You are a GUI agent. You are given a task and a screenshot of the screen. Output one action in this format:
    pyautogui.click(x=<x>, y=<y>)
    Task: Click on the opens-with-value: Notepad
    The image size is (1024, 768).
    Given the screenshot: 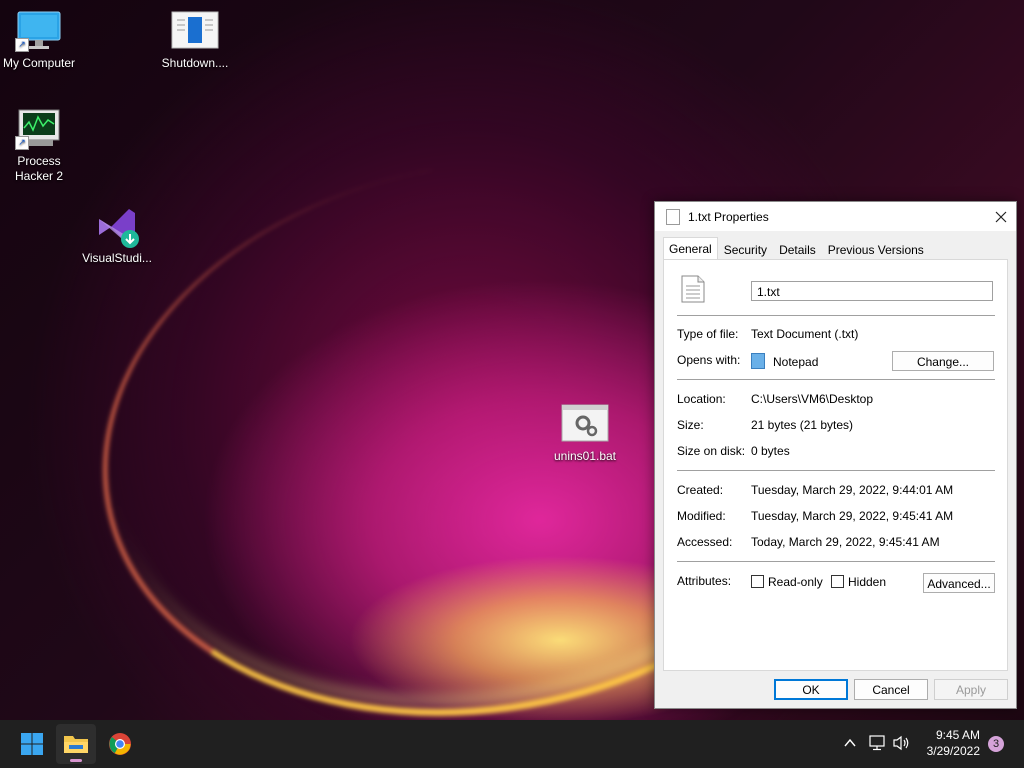 What is the action you would take?
    pyautogui.click(x=784, y=361)
    